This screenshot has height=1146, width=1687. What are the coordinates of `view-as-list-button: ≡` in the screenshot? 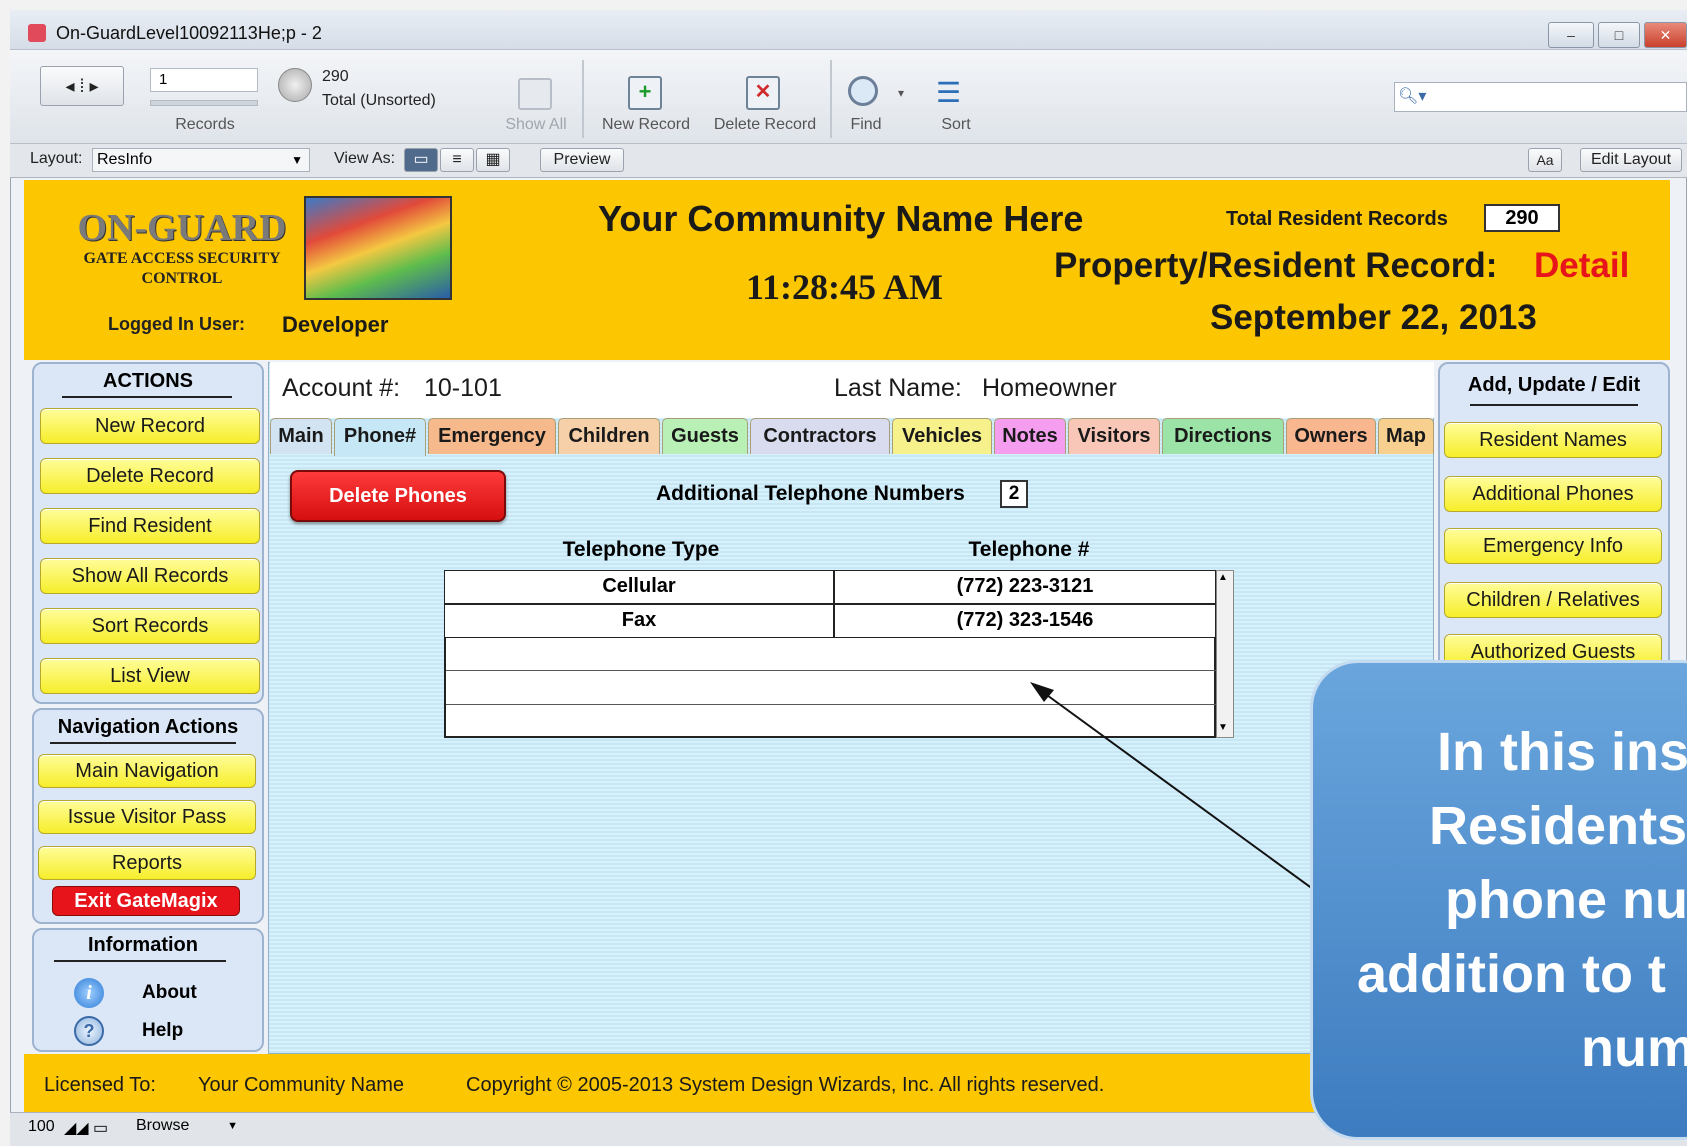 It's located at (457, 160).